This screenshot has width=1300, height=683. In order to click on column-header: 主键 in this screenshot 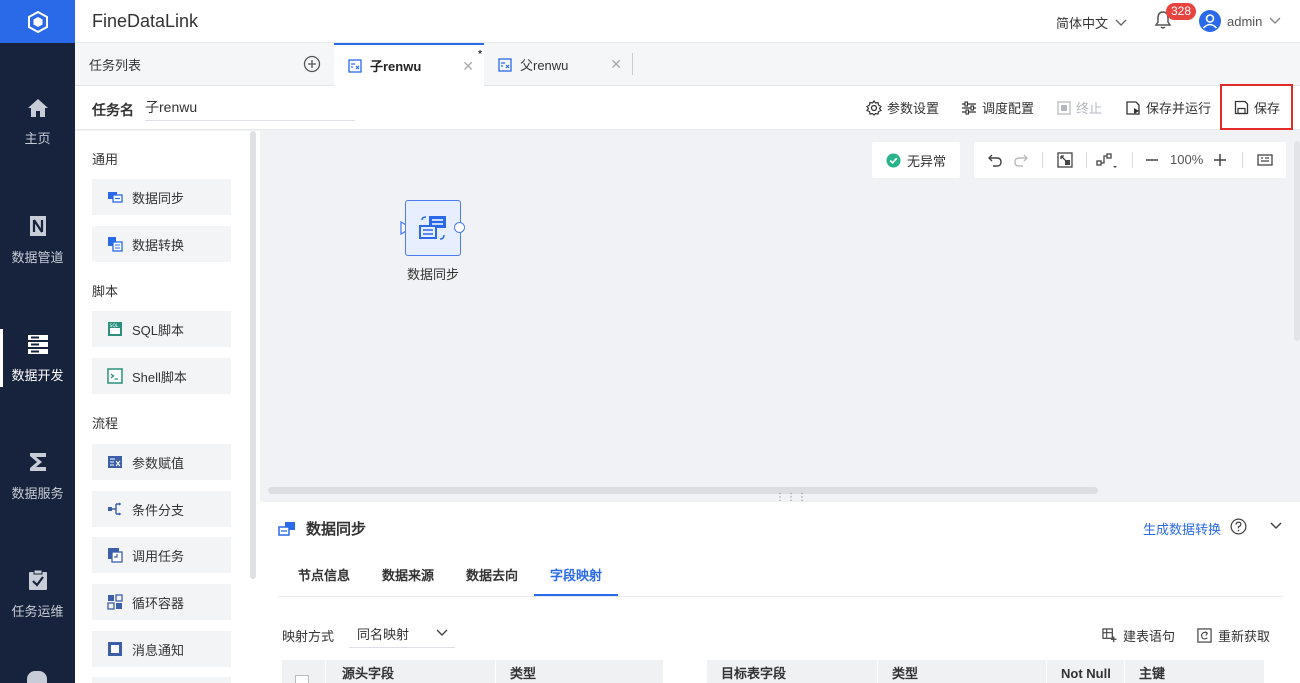, I will do `click(1195, 671)`.